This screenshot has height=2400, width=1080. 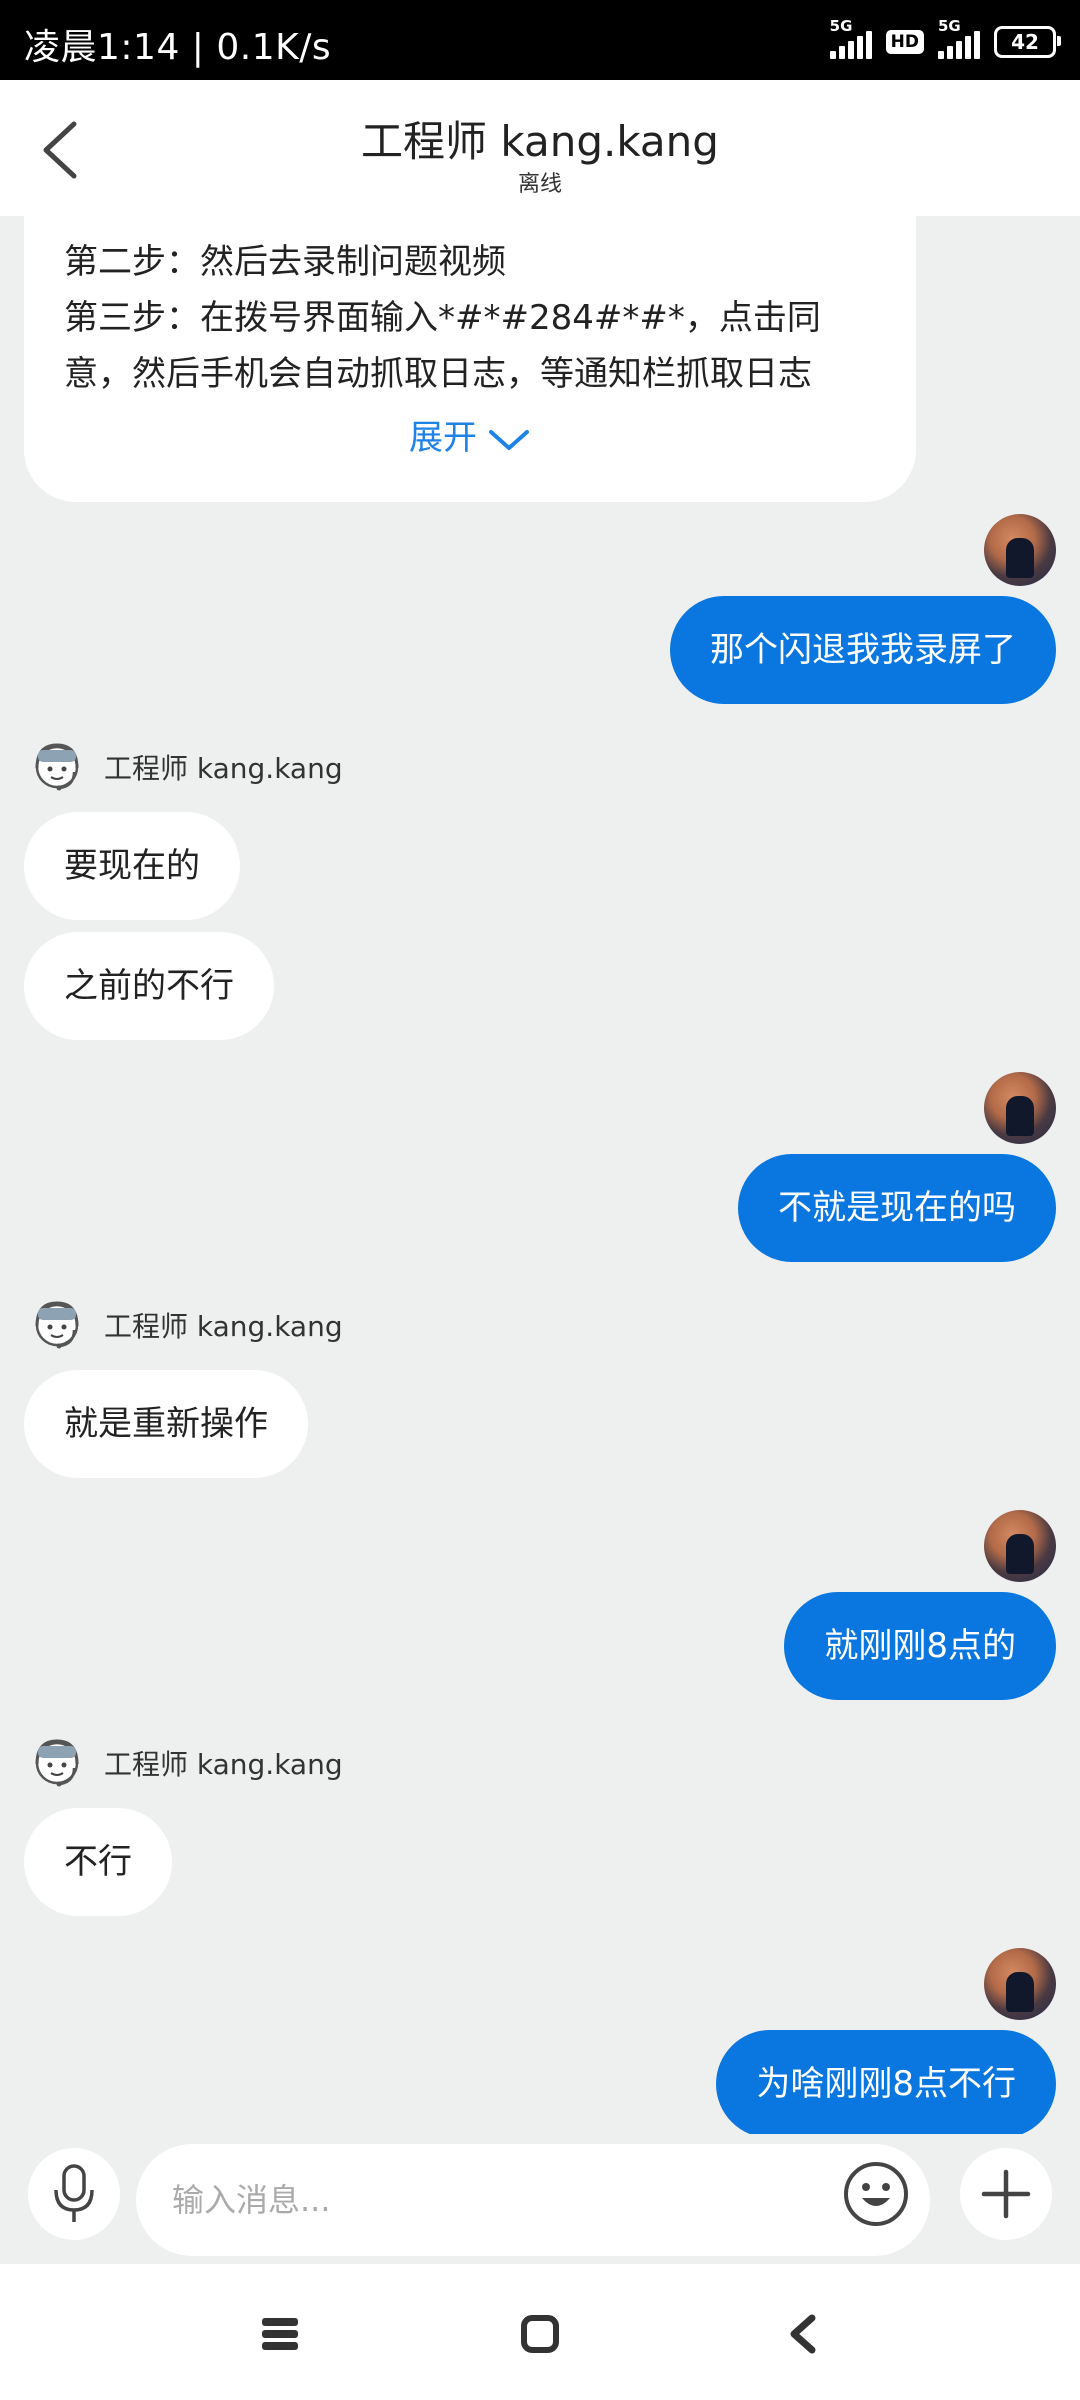 I want to click on sim1-tag: 5G, so click(x=841, y=26).